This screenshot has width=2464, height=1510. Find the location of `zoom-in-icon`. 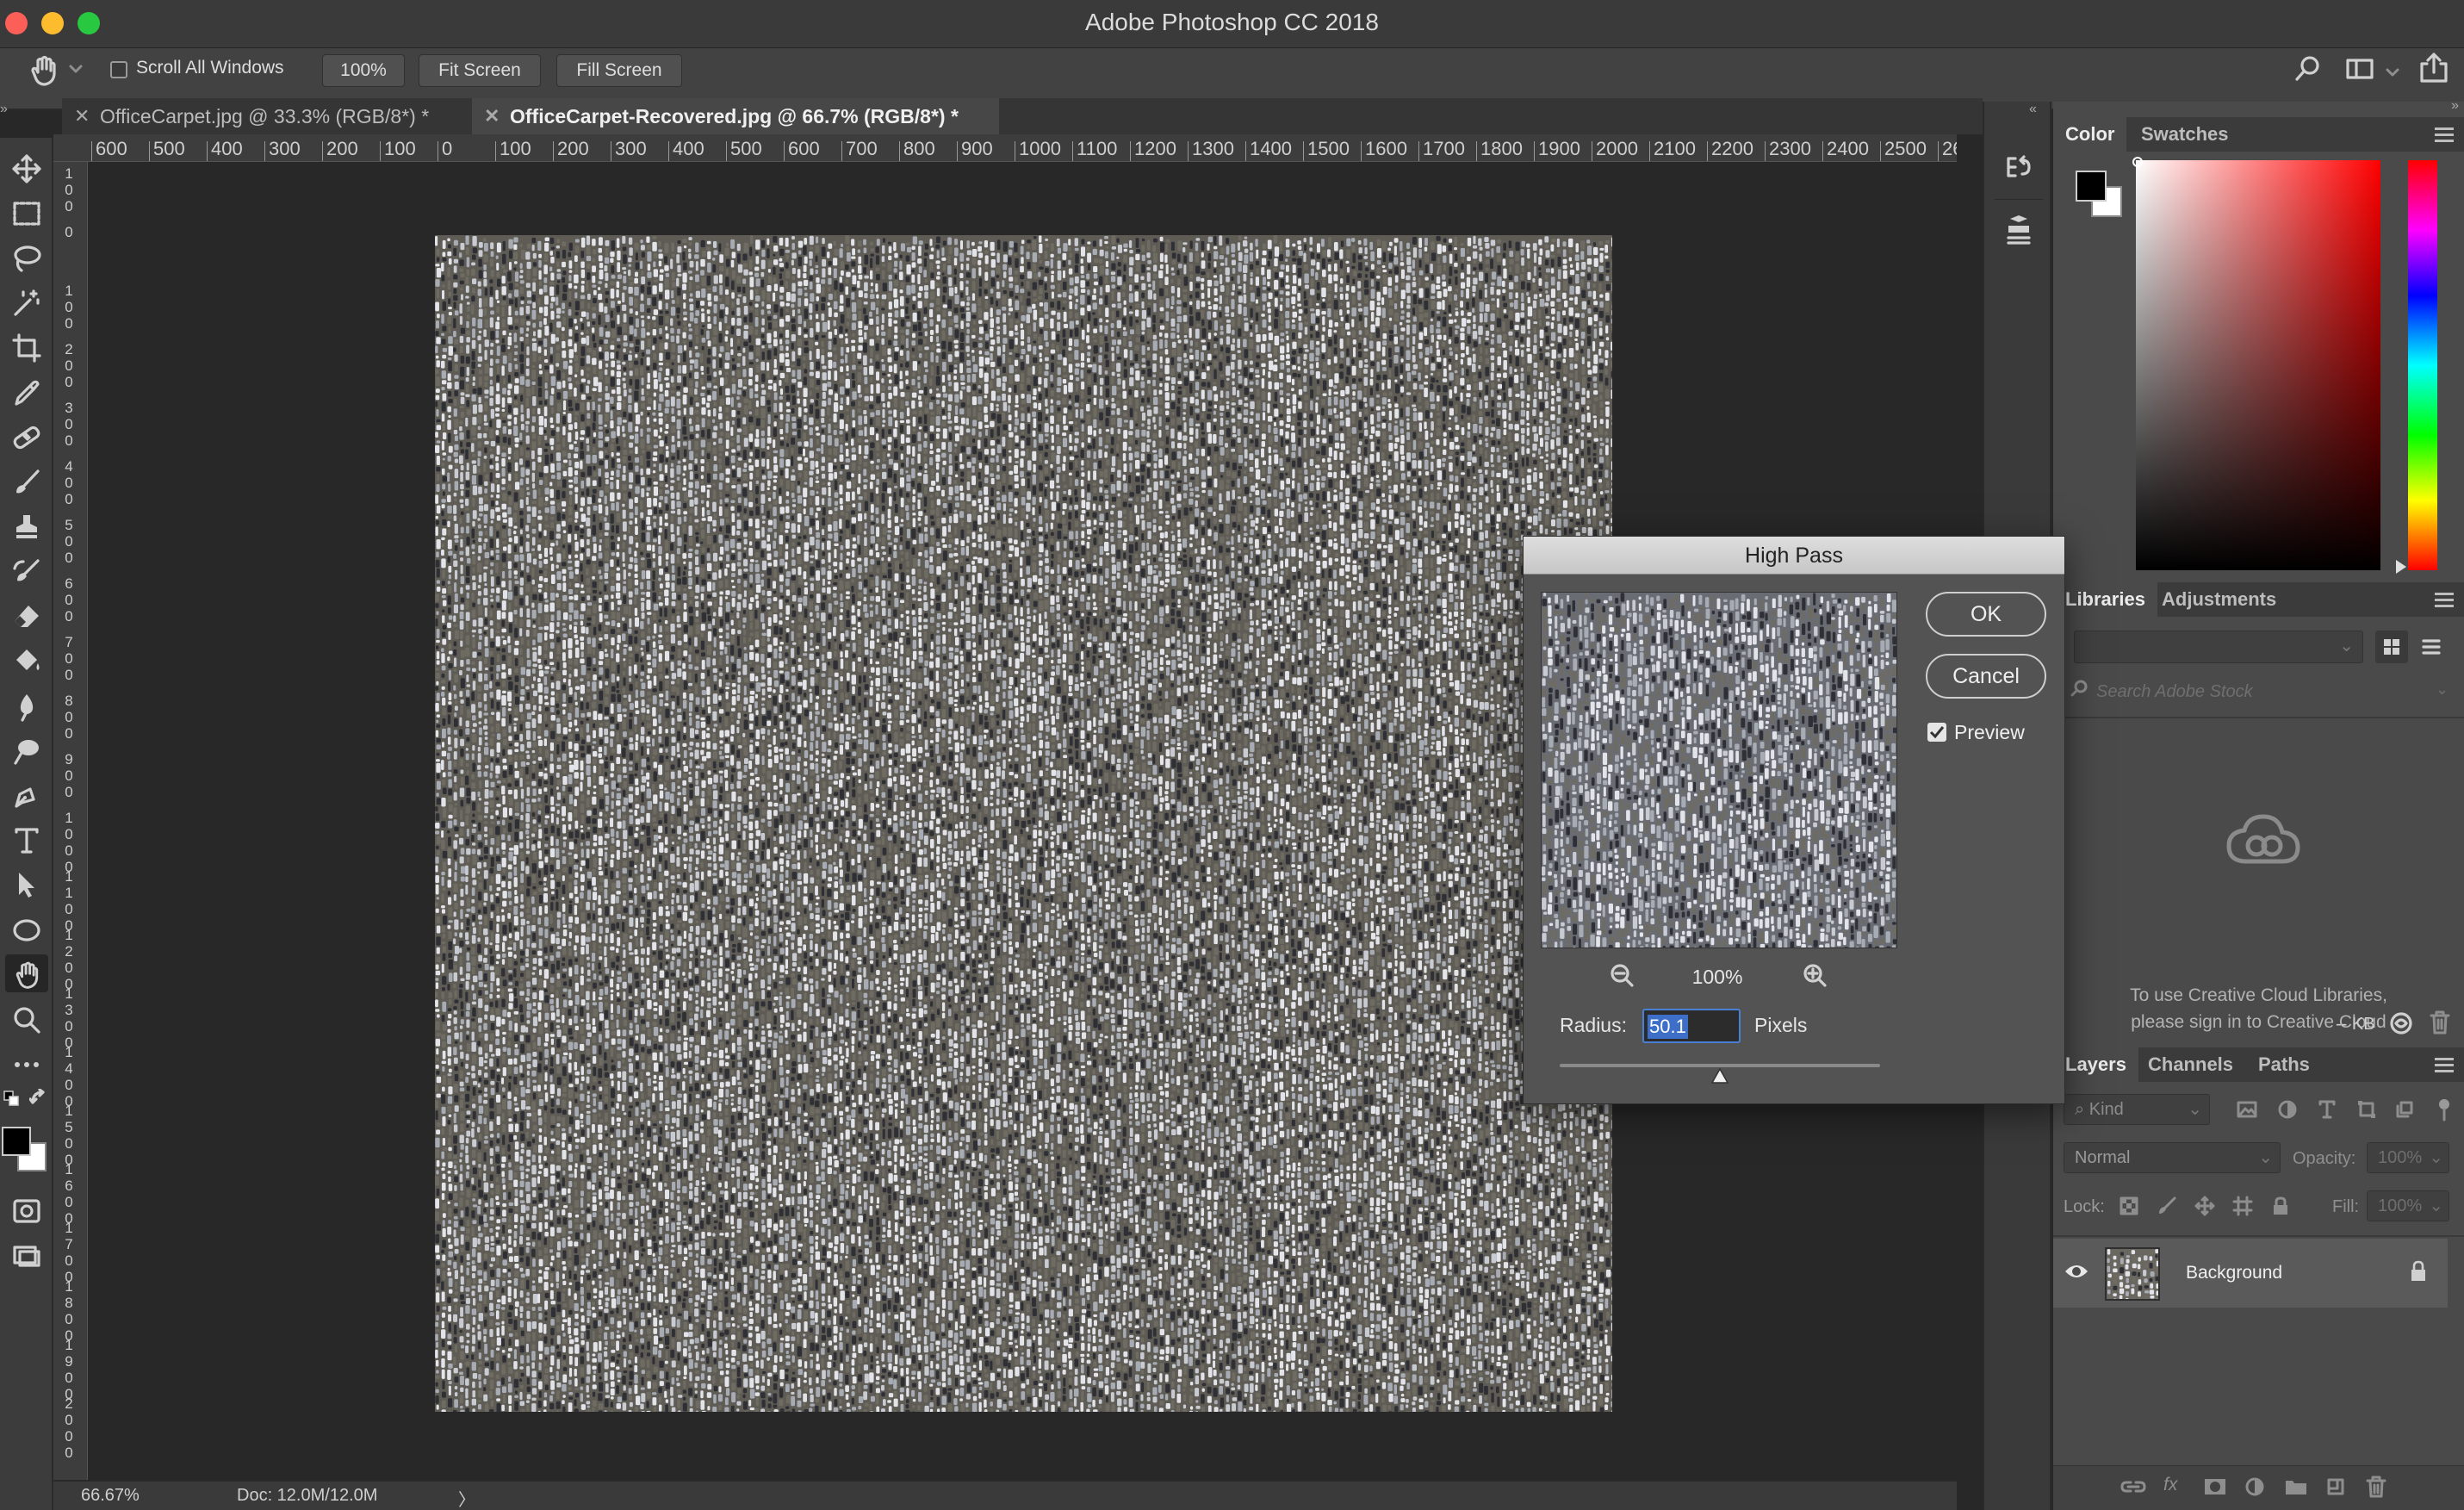

zoom-in-icon is located at coordinates (1814, 976).